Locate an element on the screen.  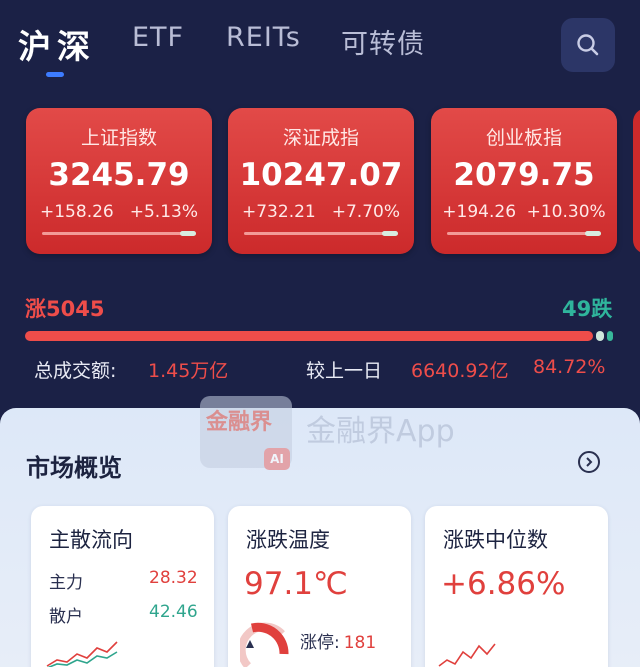
watermark-logo: 金融界 is located at coordinates (239, 422).